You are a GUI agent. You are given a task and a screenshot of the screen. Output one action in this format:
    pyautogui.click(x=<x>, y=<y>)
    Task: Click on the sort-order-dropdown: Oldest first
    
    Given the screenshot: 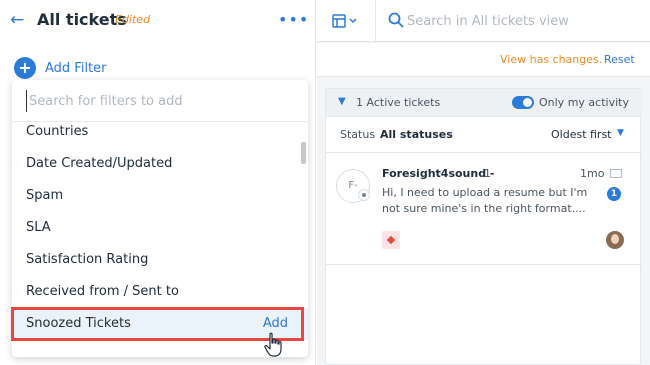 What is the action you would take?
    pyautogui.click(x=581, y=134)
    